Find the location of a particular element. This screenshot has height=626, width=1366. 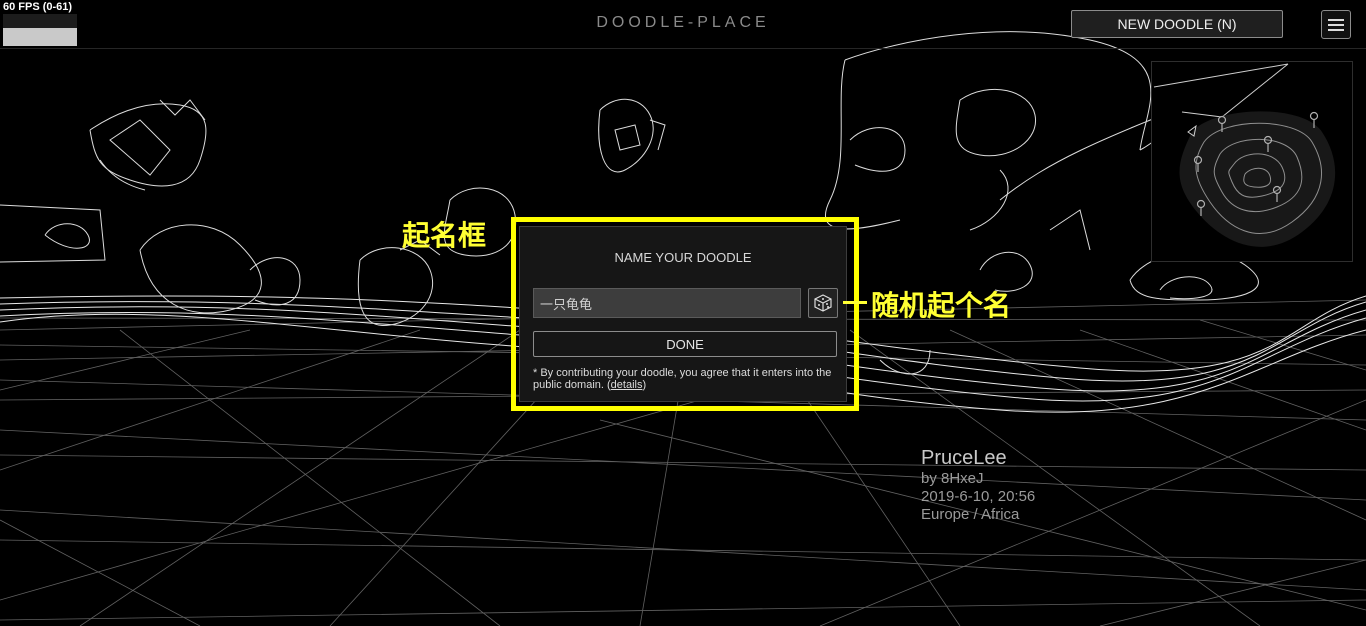

doodle-author: by 8HxeJ is located at coordinates (952, 478).